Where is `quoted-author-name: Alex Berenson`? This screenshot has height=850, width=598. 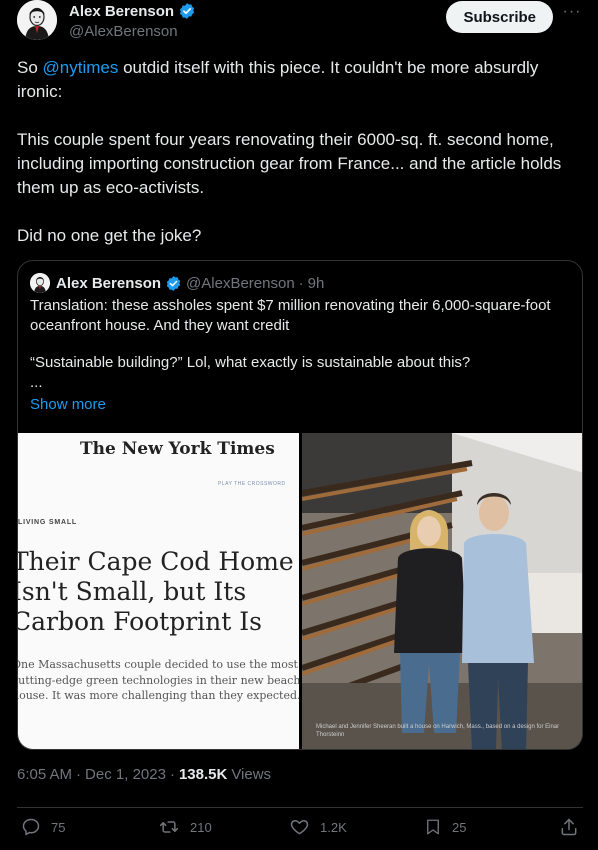 quoted-author-name: Alex Berenson is located at coordinates (109, 283).